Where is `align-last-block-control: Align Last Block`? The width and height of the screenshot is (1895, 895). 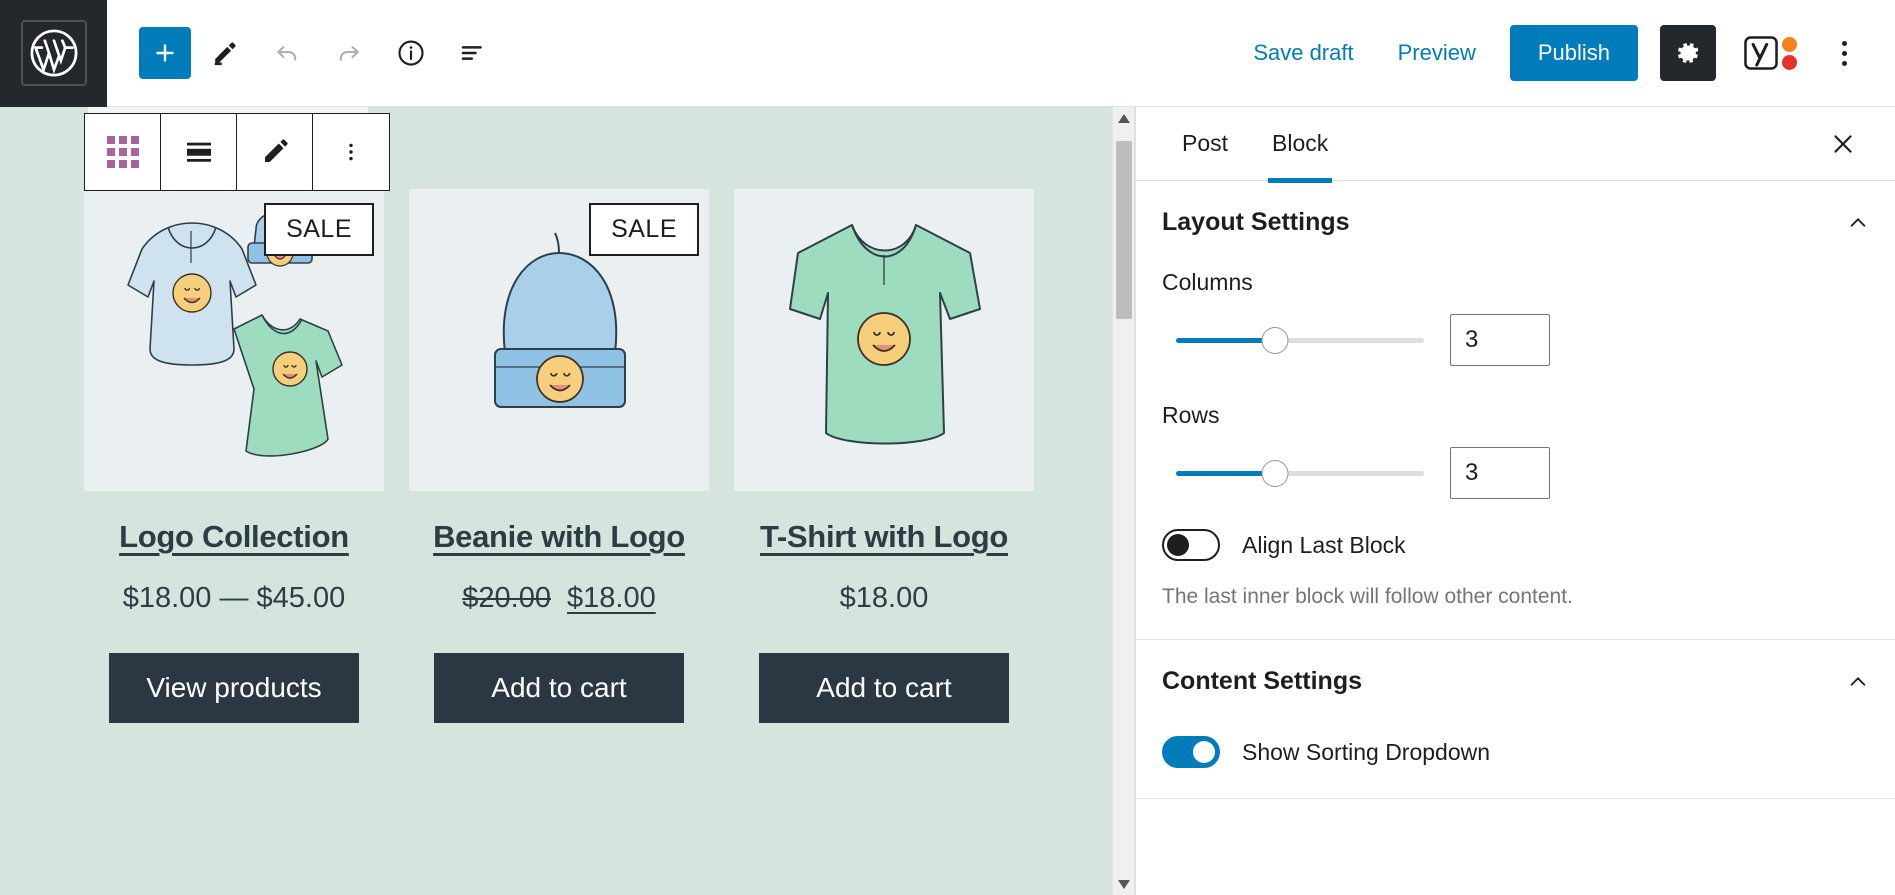
align-last-block-control: Align Last Block is located at coordinates (1515, 545).